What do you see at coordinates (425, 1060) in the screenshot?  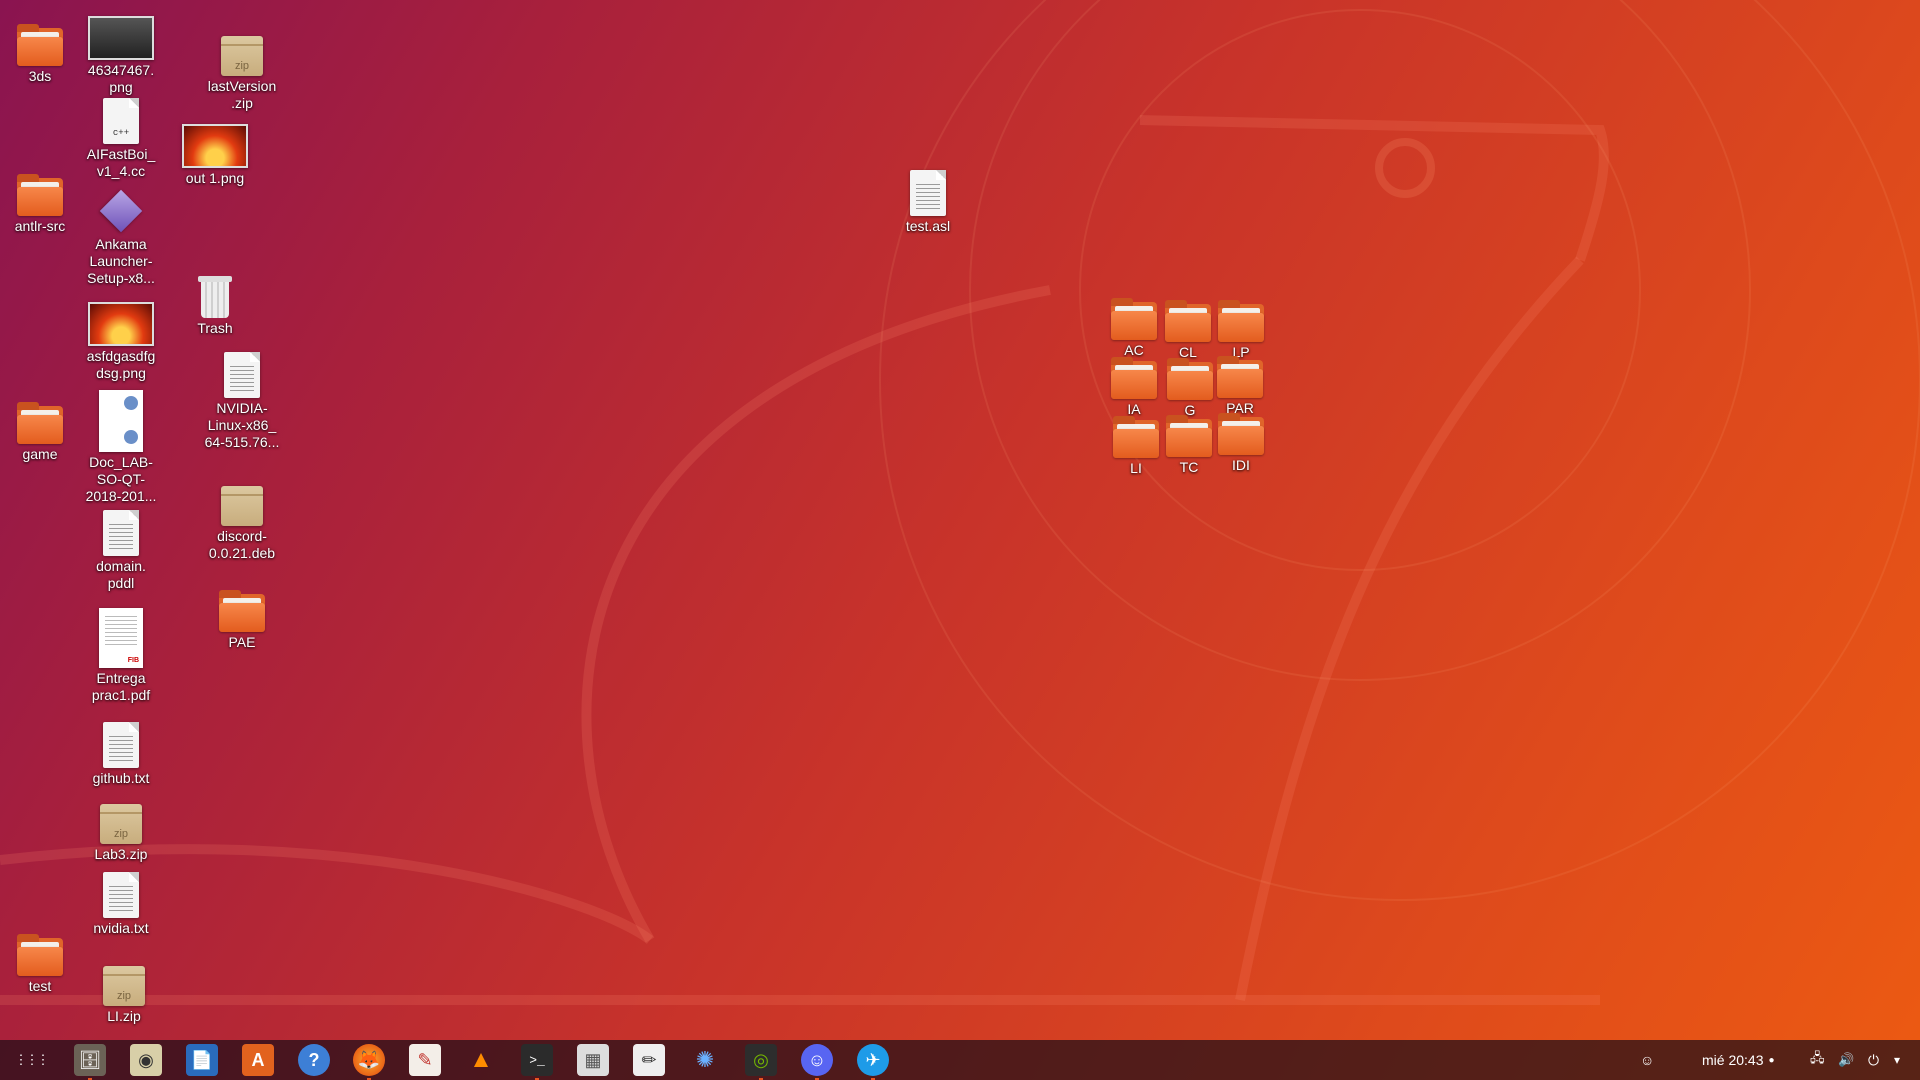 I see `document-viewer-icon: ✎` at bounding box center [425, 1060].